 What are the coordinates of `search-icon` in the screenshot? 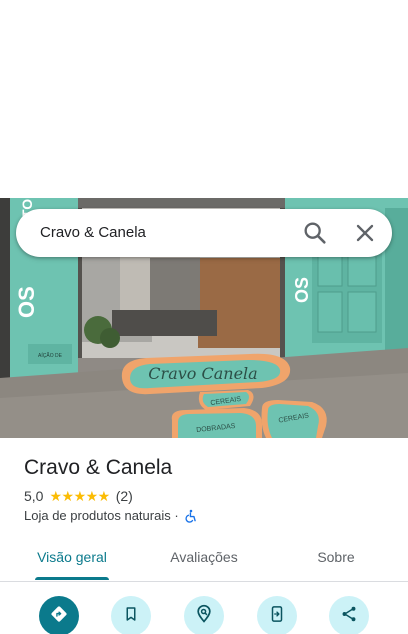 It's located at (315, 233).